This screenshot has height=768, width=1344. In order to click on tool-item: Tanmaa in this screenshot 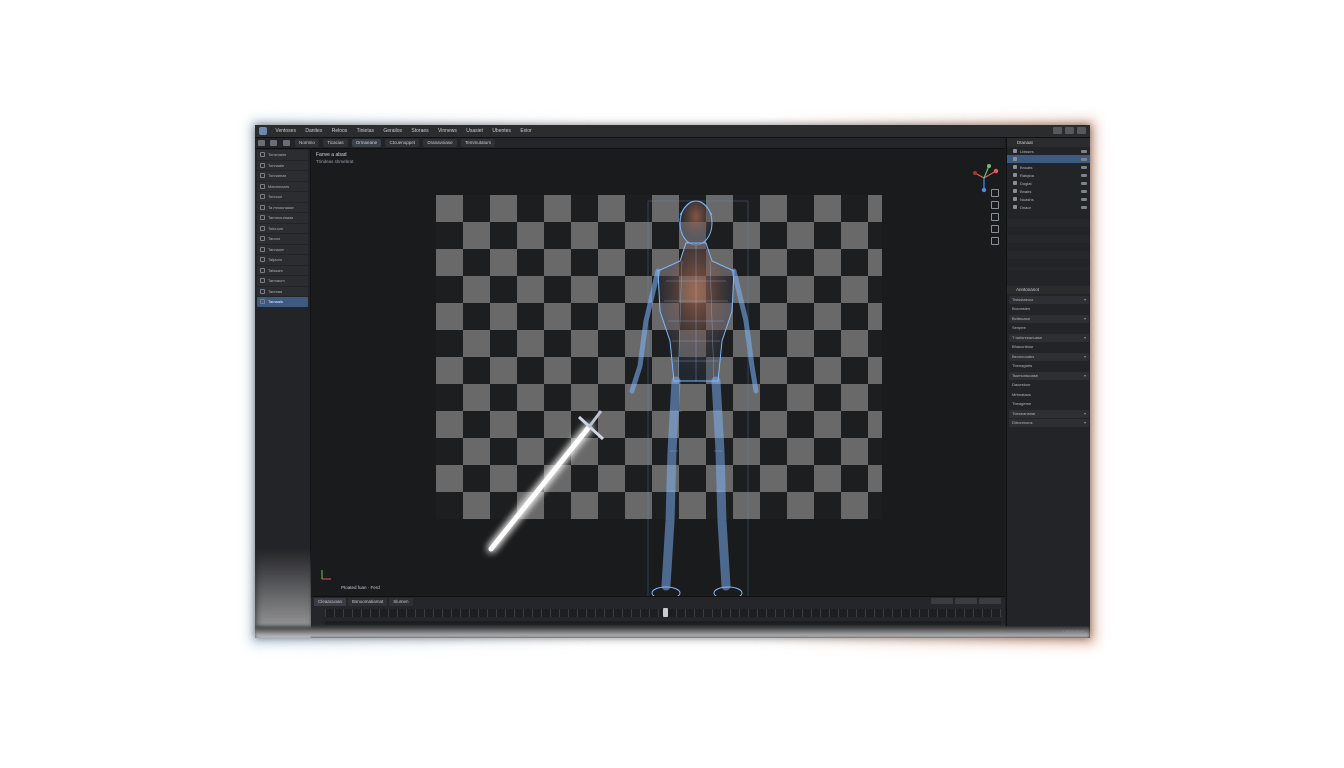, I will do `click(282, 291)`.